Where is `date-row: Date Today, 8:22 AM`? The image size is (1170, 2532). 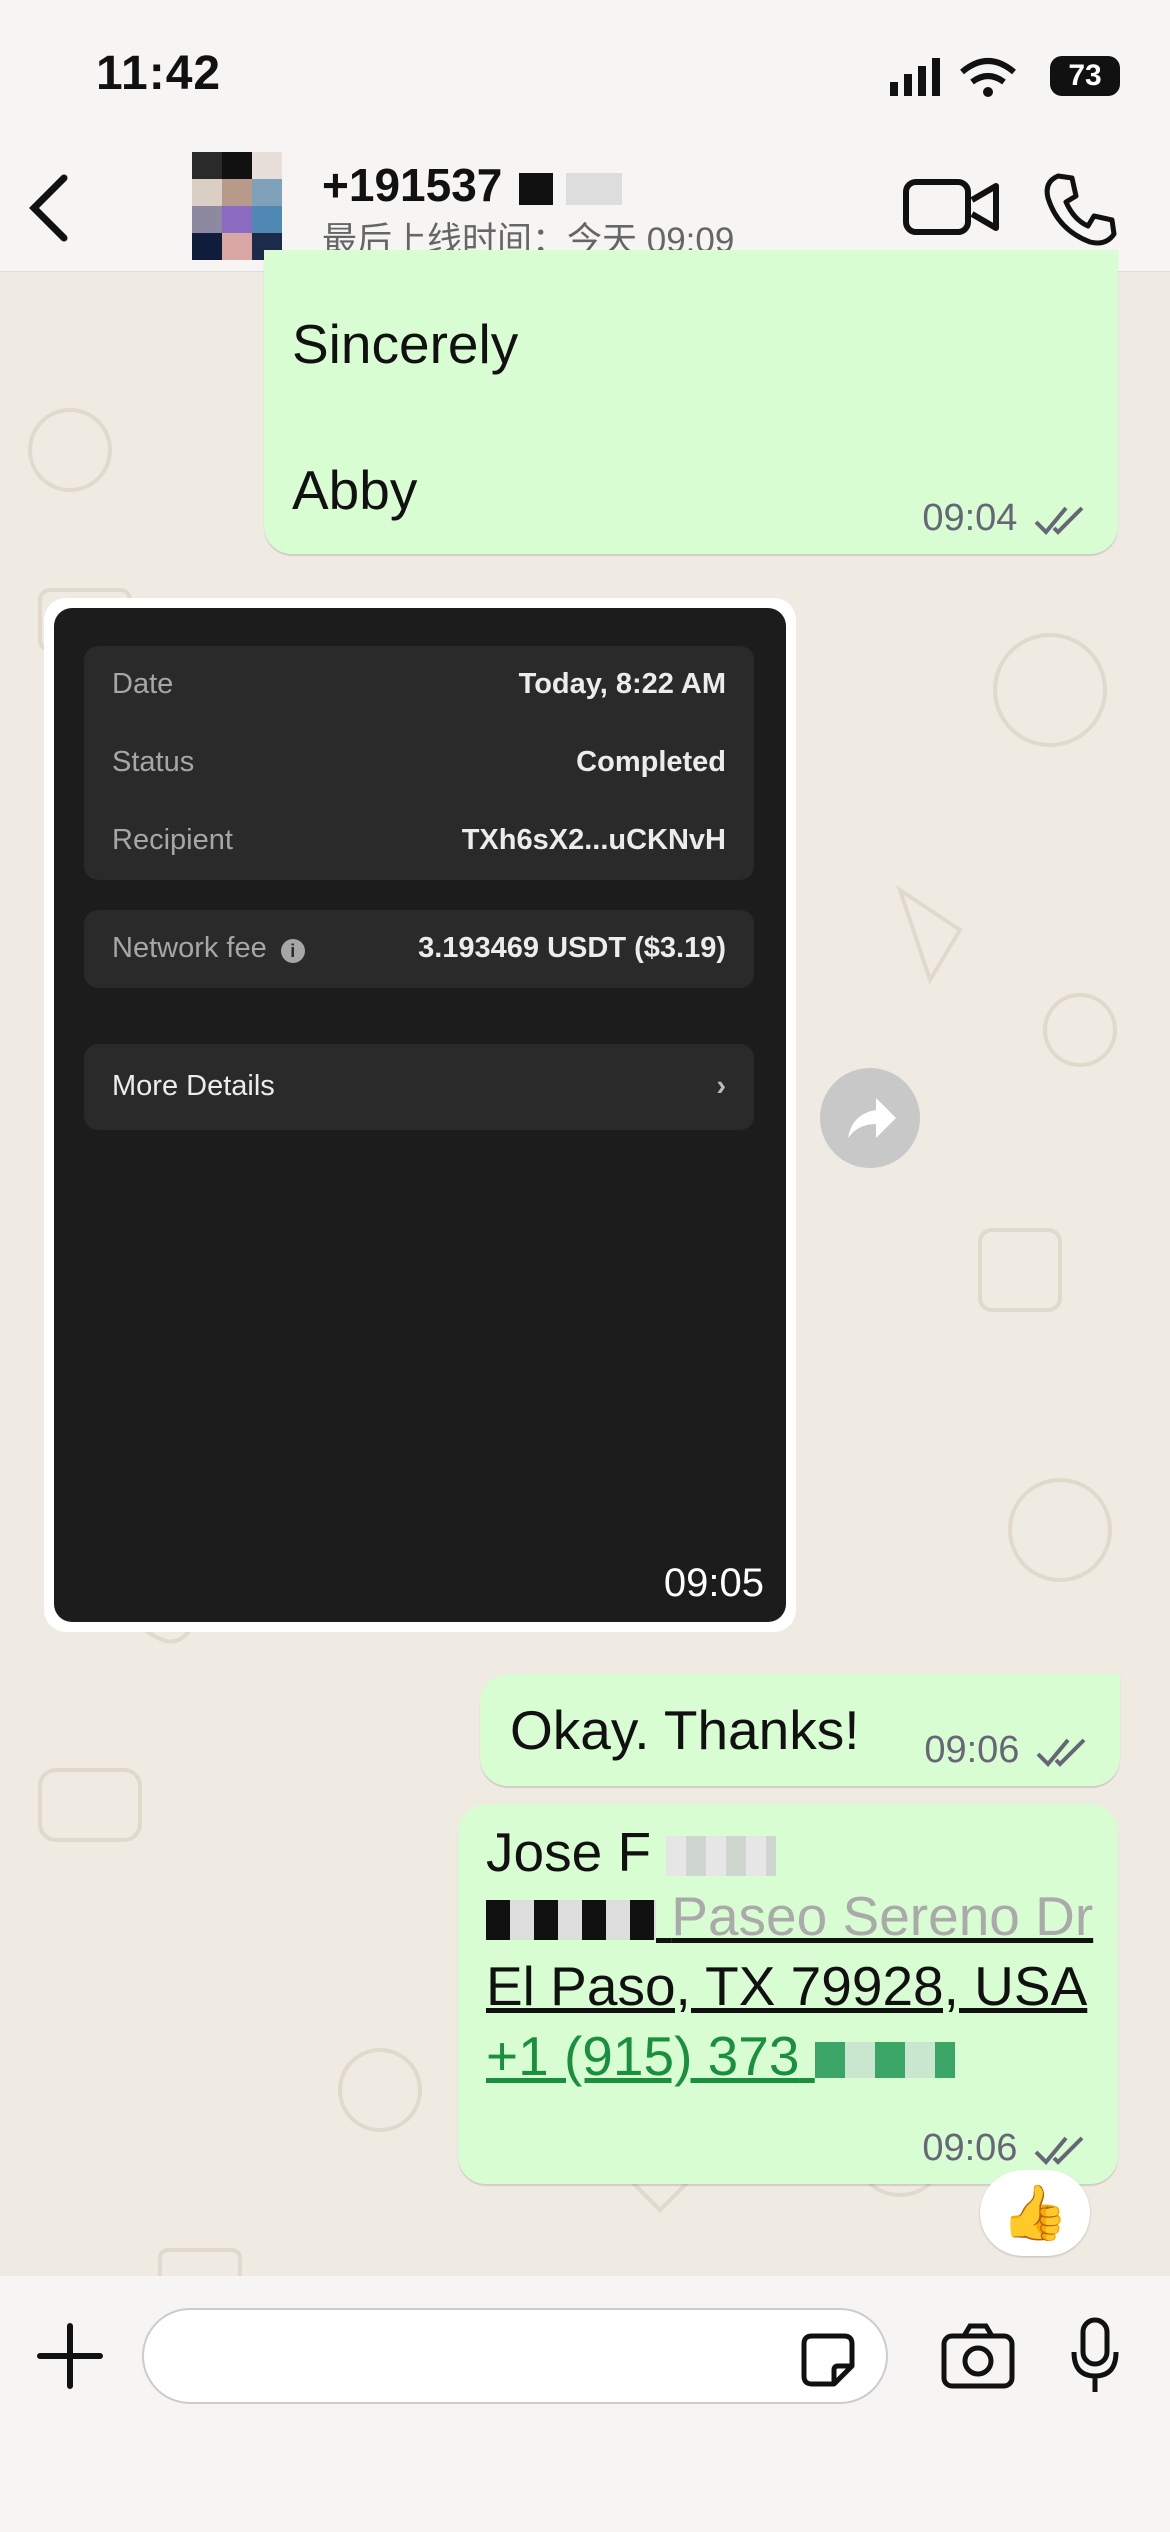
date-row: Date Today, 8:22 AM is located at coordinates (419, 684).